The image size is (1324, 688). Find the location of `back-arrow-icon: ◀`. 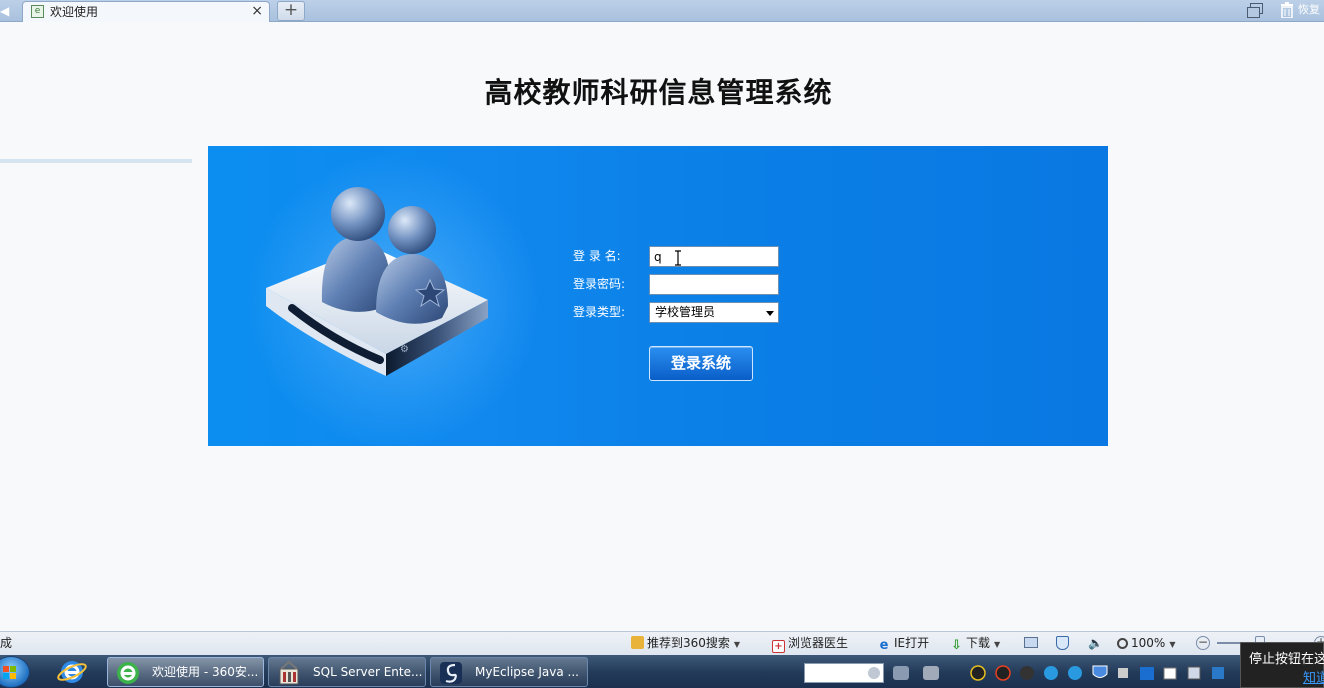

back-arrow-icon: ◀ is located at coordinates (6, 11).